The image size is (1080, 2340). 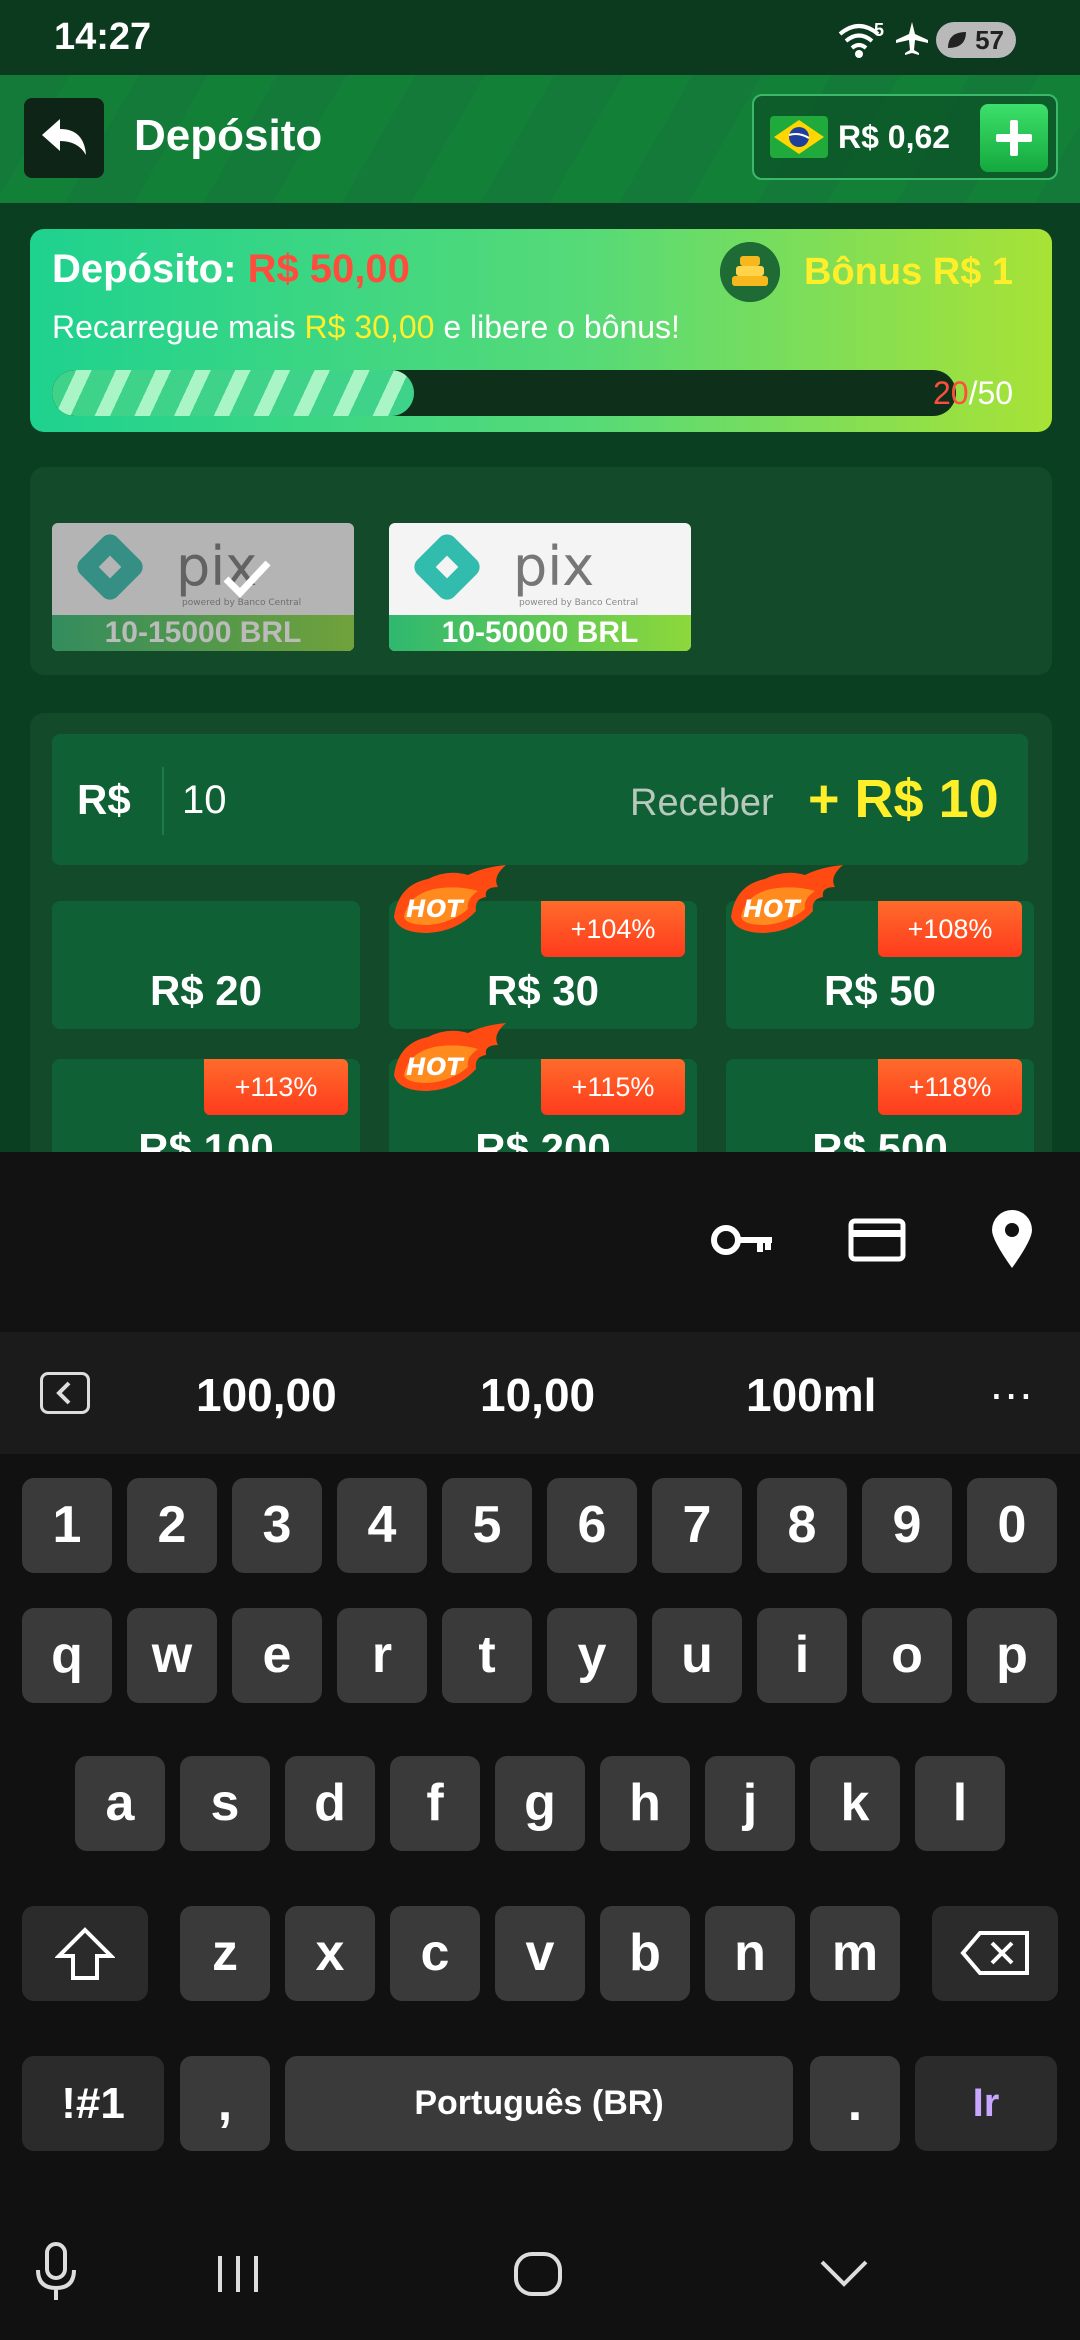 What do you see at coordinates (802, 1655) in the screenshot?
I see `key-i: i` at bounding box center [802, 1655].